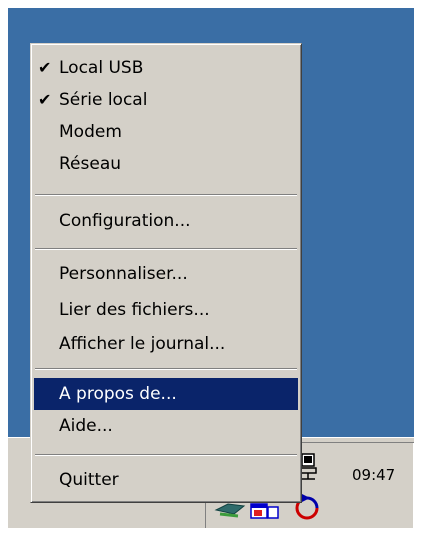  What do you see at coordinates (89, 480) in the screenshot?
I see `menu-item-label: Quitter` at bounding box center [89, 480].